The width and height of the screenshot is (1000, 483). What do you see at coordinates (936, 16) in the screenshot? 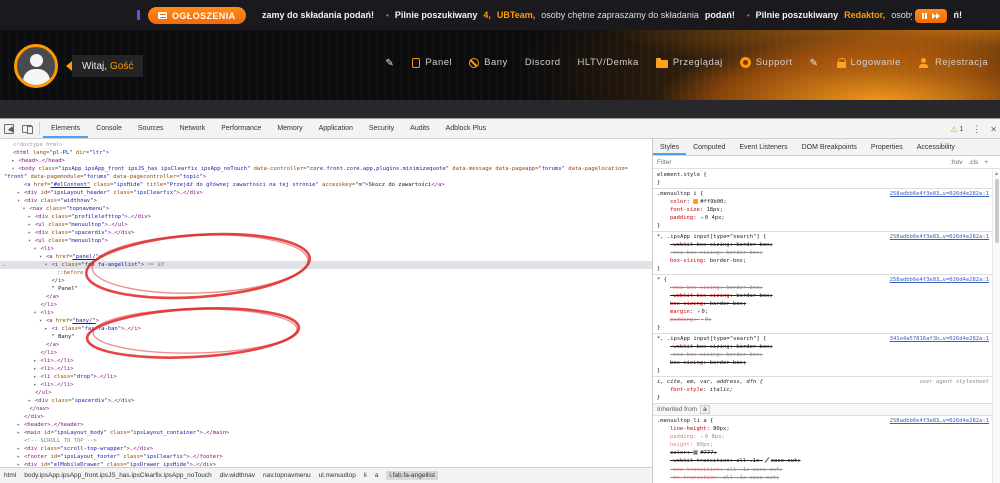
I see `fast-forward-icon` at bounding box center [936, 16].